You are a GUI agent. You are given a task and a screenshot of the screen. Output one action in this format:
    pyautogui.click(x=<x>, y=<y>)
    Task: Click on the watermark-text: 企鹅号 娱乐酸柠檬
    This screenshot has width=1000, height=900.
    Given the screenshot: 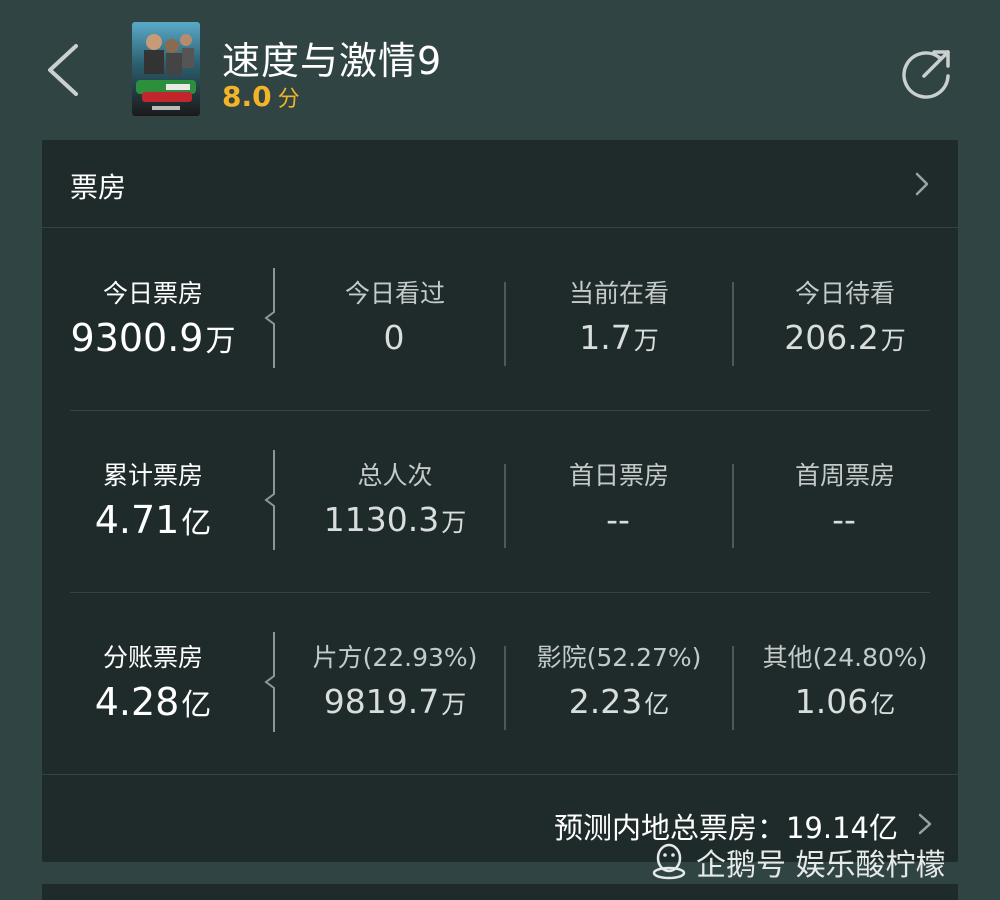 What is the action you would take?
    pyautogui.click(x=821, y=865)
    